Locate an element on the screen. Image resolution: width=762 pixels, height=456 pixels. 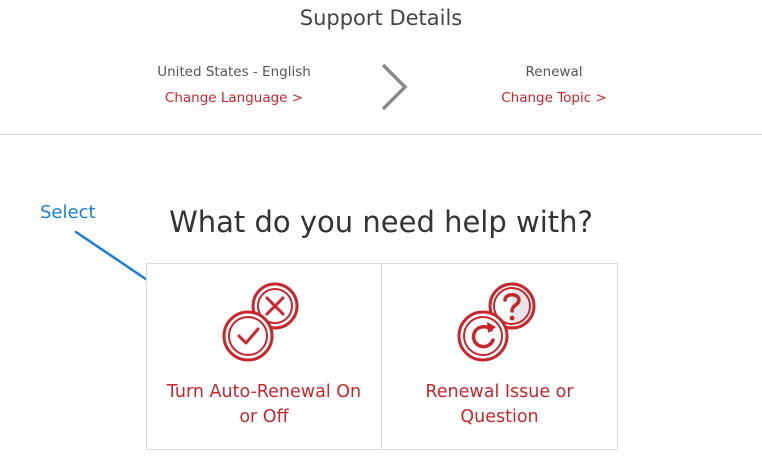
breadcrumb-topic: Renewal Change Topic > is located at coordinates (554, 85).